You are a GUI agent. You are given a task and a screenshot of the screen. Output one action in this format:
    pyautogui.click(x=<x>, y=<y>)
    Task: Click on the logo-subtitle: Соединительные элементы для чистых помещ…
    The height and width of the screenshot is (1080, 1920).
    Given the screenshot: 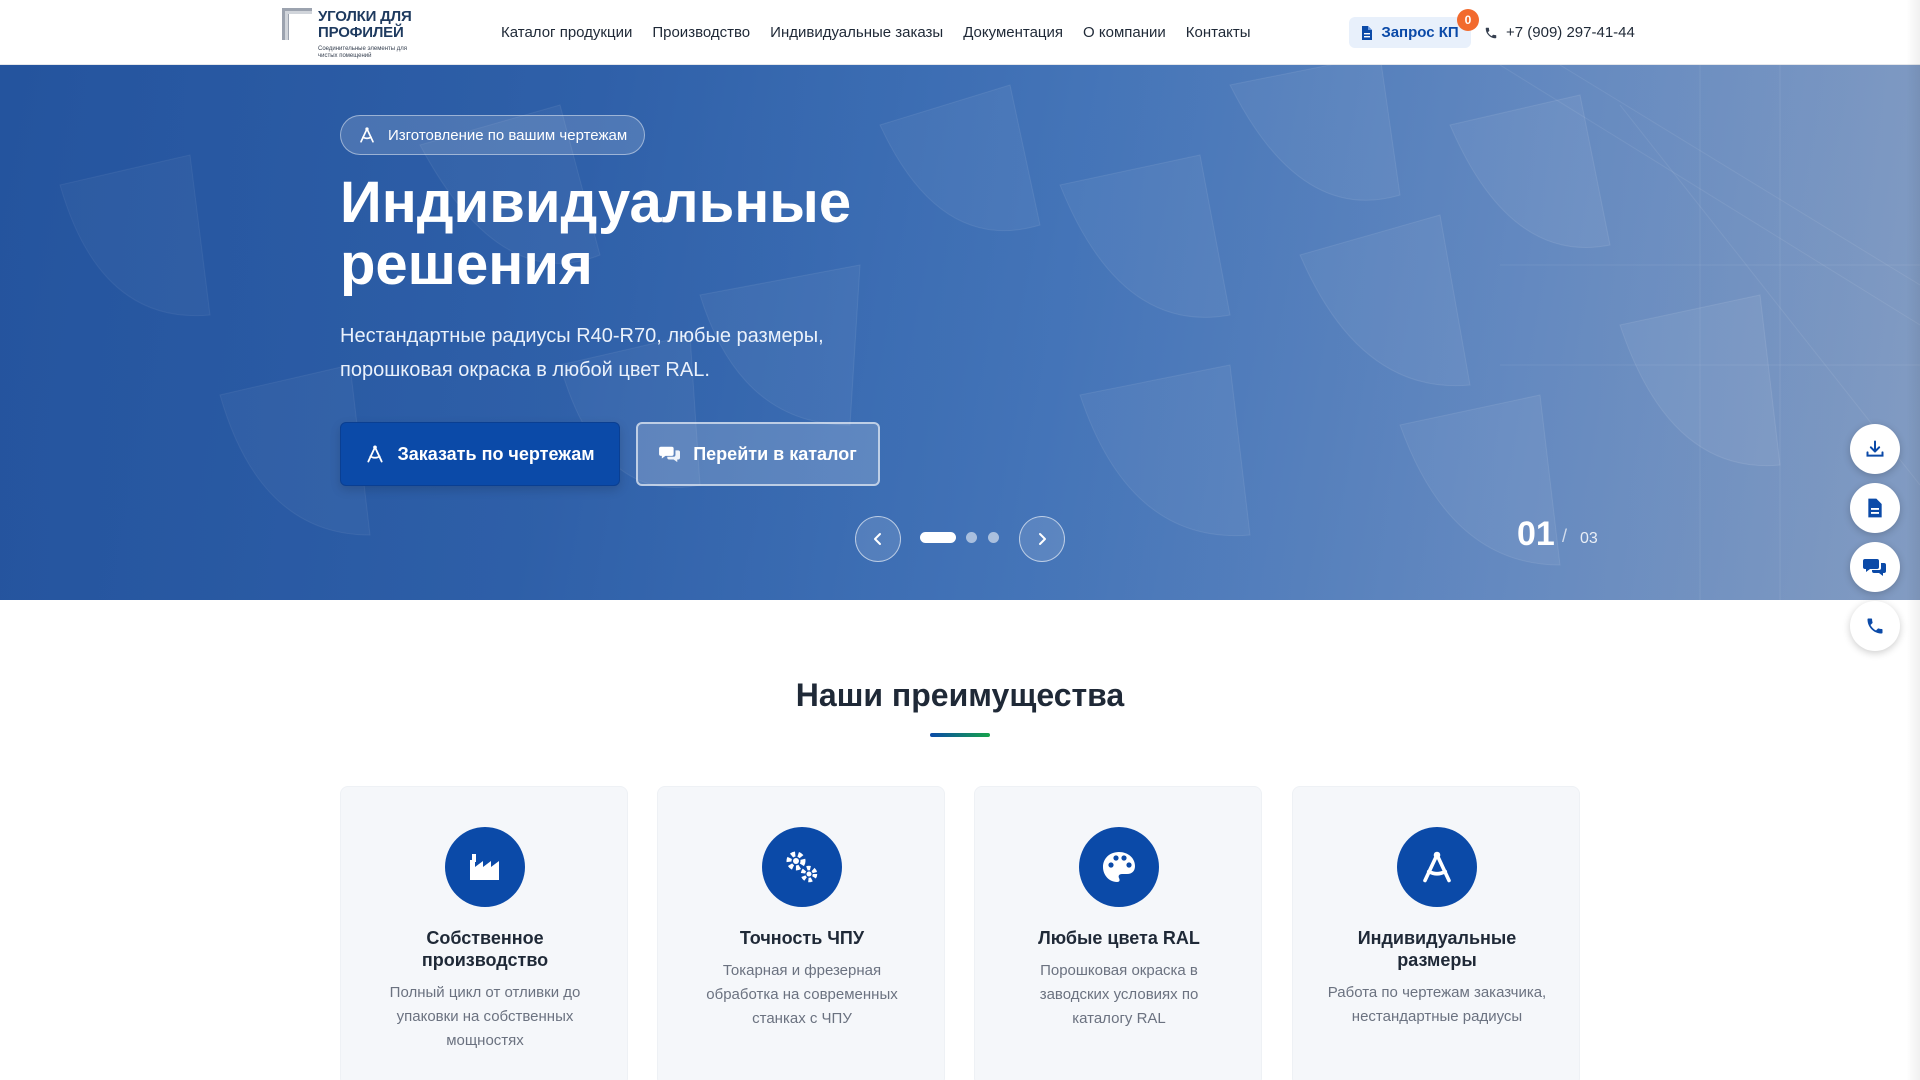 What is the action you would take?
    pyautogui.click(x=362, y=52)
    